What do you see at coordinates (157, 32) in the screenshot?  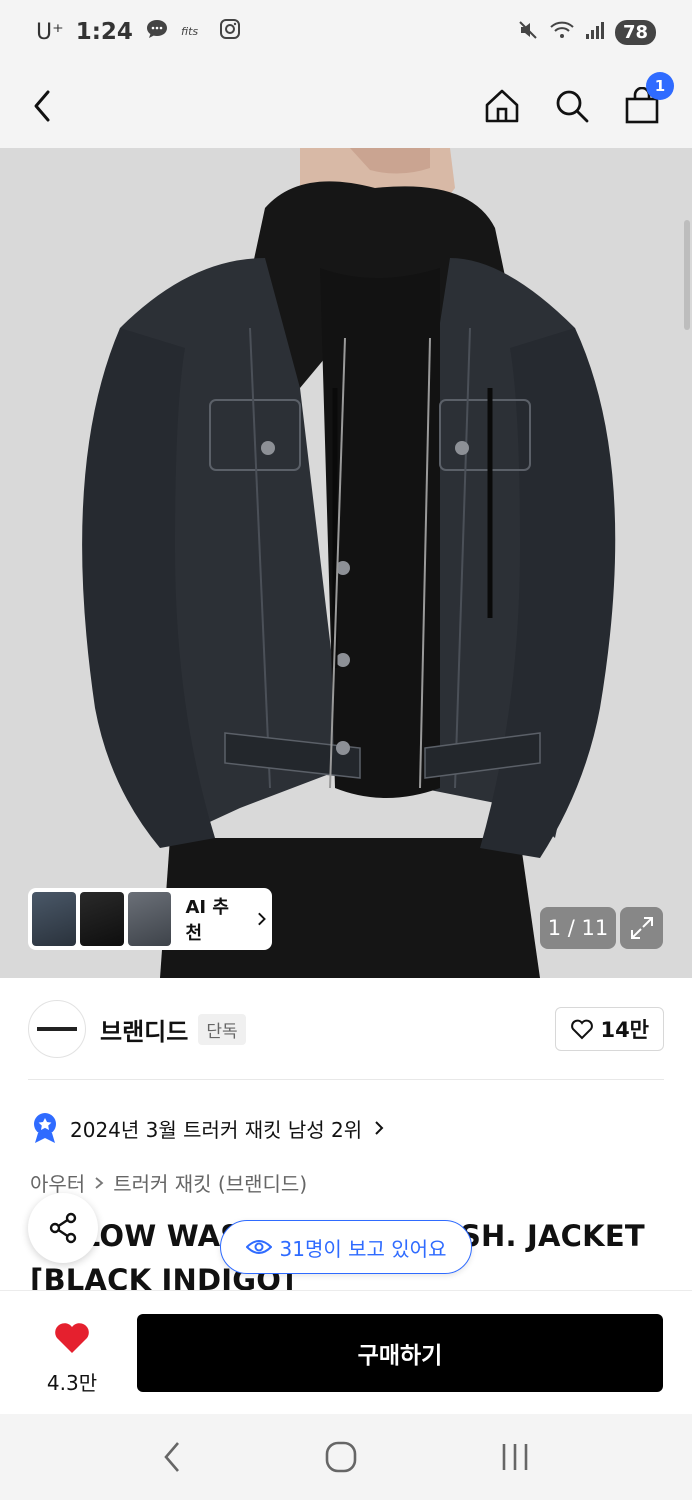 I see `message-notification-icon` at bounding box center [157, 32].